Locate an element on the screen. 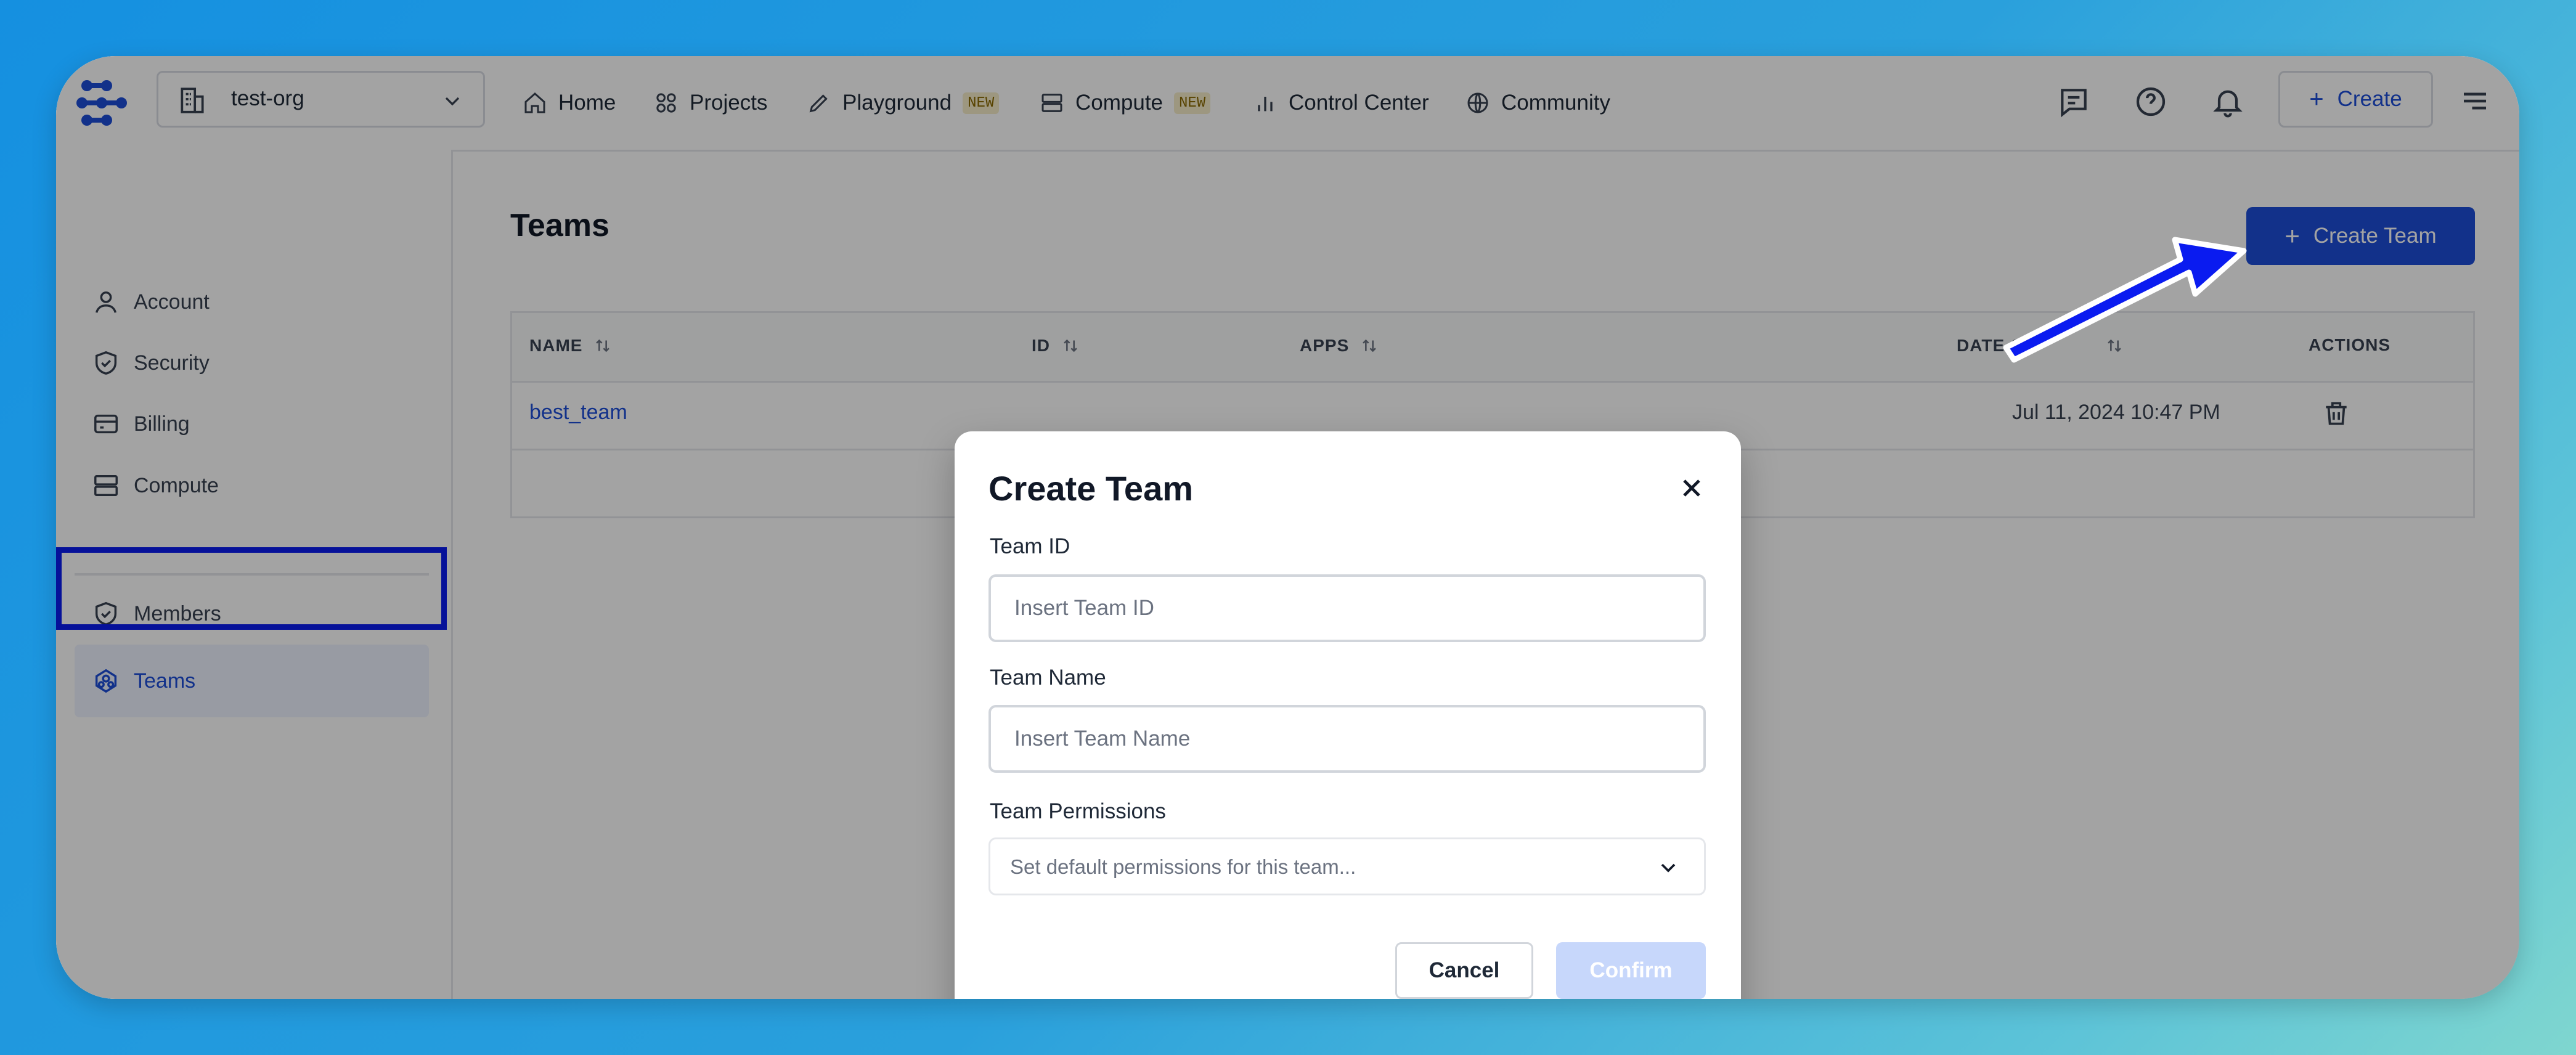  team-id-input is located at coordinates (1347, 608).